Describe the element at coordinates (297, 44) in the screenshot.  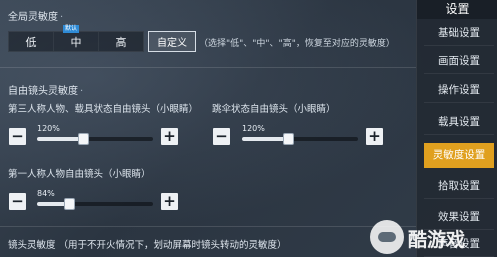
I see `preset-hint-text: （选择"低"、"中"、"高"，恢复至对应的灵敏度）` at that location.